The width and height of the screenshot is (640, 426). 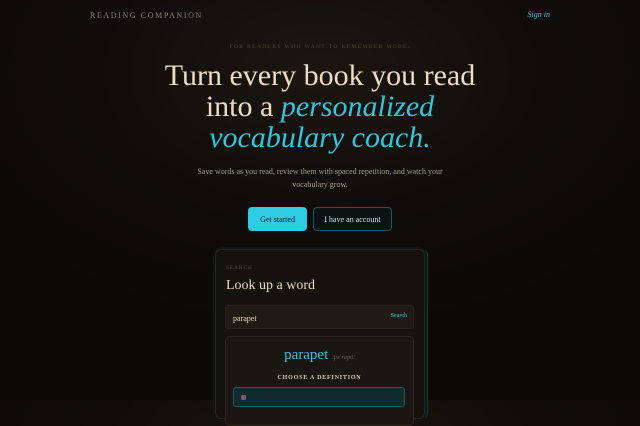 I want to click on choose-definition-label: CHOOSE A DEFINITION, so click(x=319, y=378).